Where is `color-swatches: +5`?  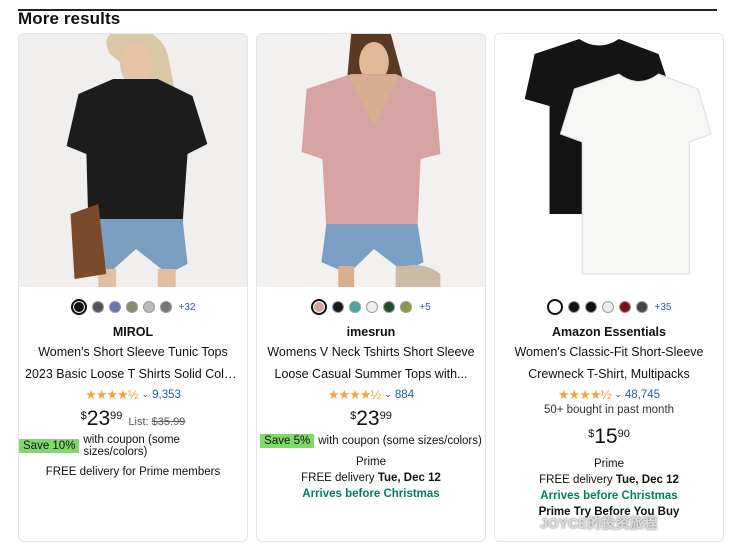
color-swatches: +5 is located at coordinates (371, 307).